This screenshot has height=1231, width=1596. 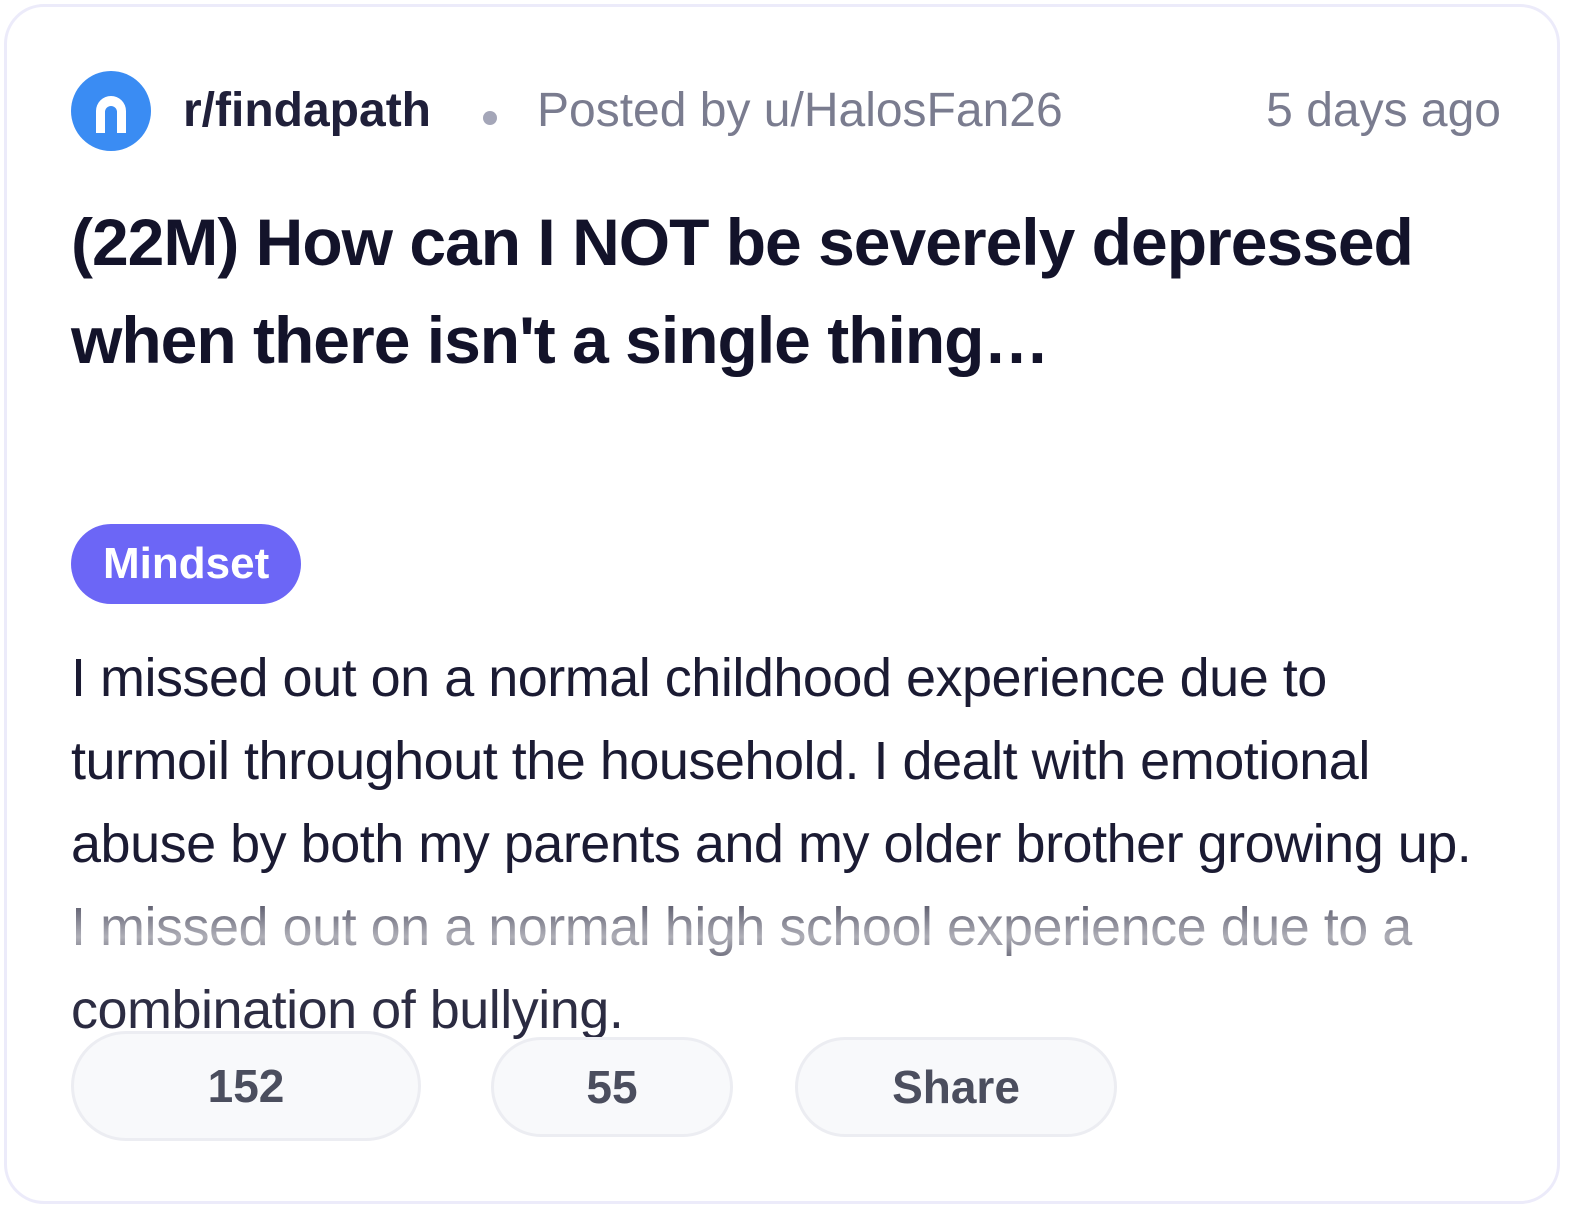 I want to click on comments-button: 55, so click(x=612, y=1087).